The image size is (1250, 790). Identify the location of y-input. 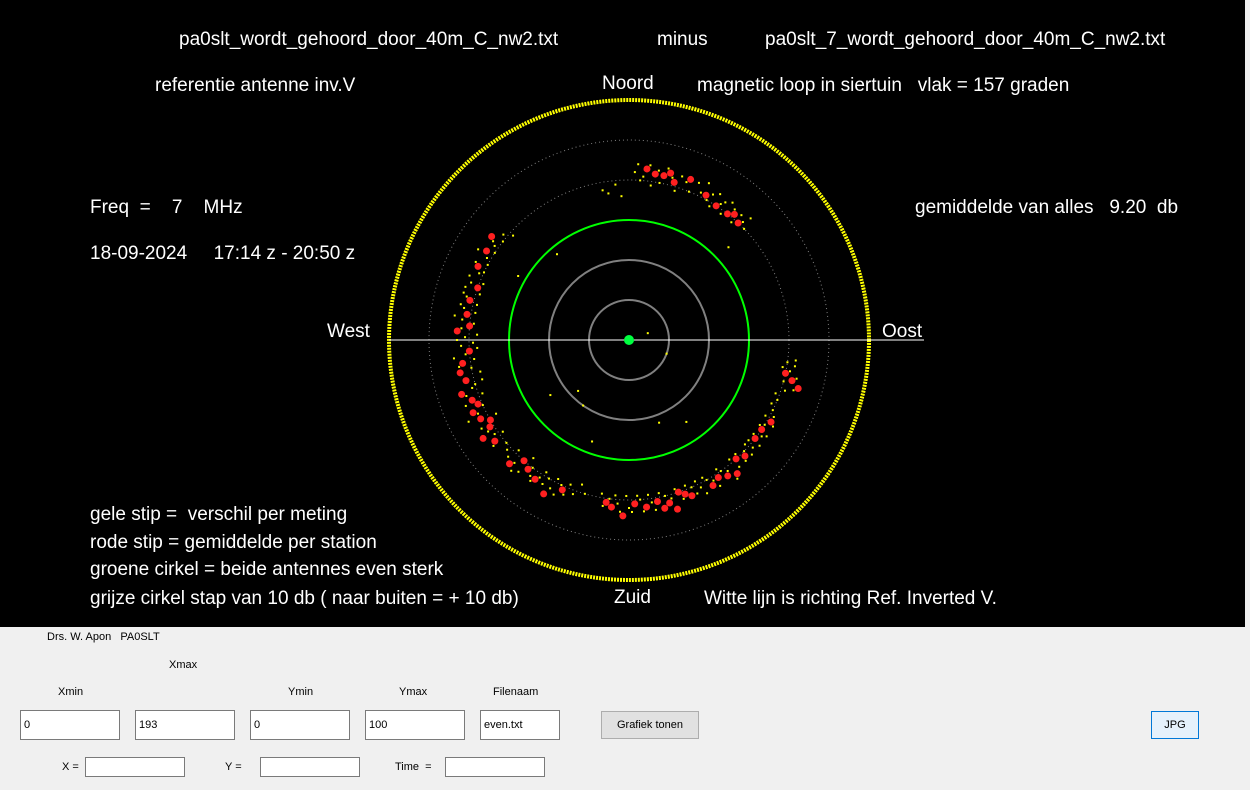
(310, 767).